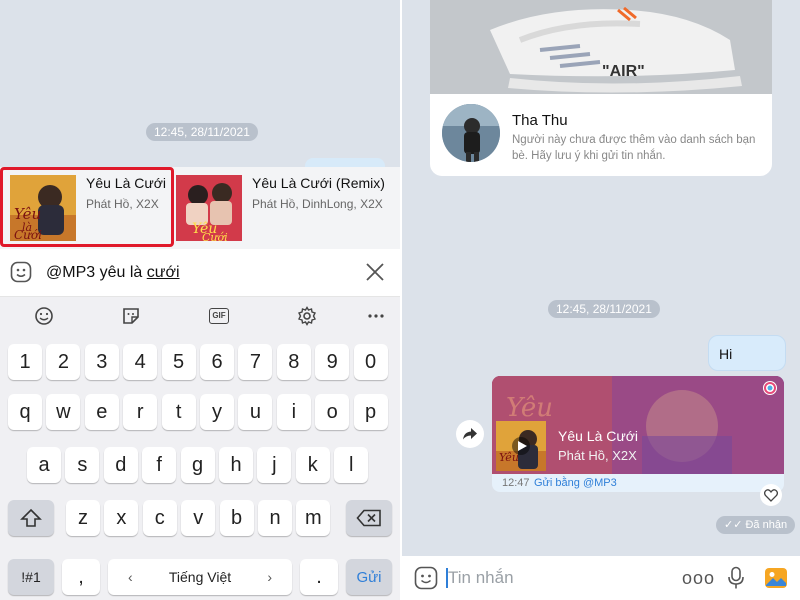 This screenshot has width=800, height=600. I want to click on close-icon, so click(375, 272).